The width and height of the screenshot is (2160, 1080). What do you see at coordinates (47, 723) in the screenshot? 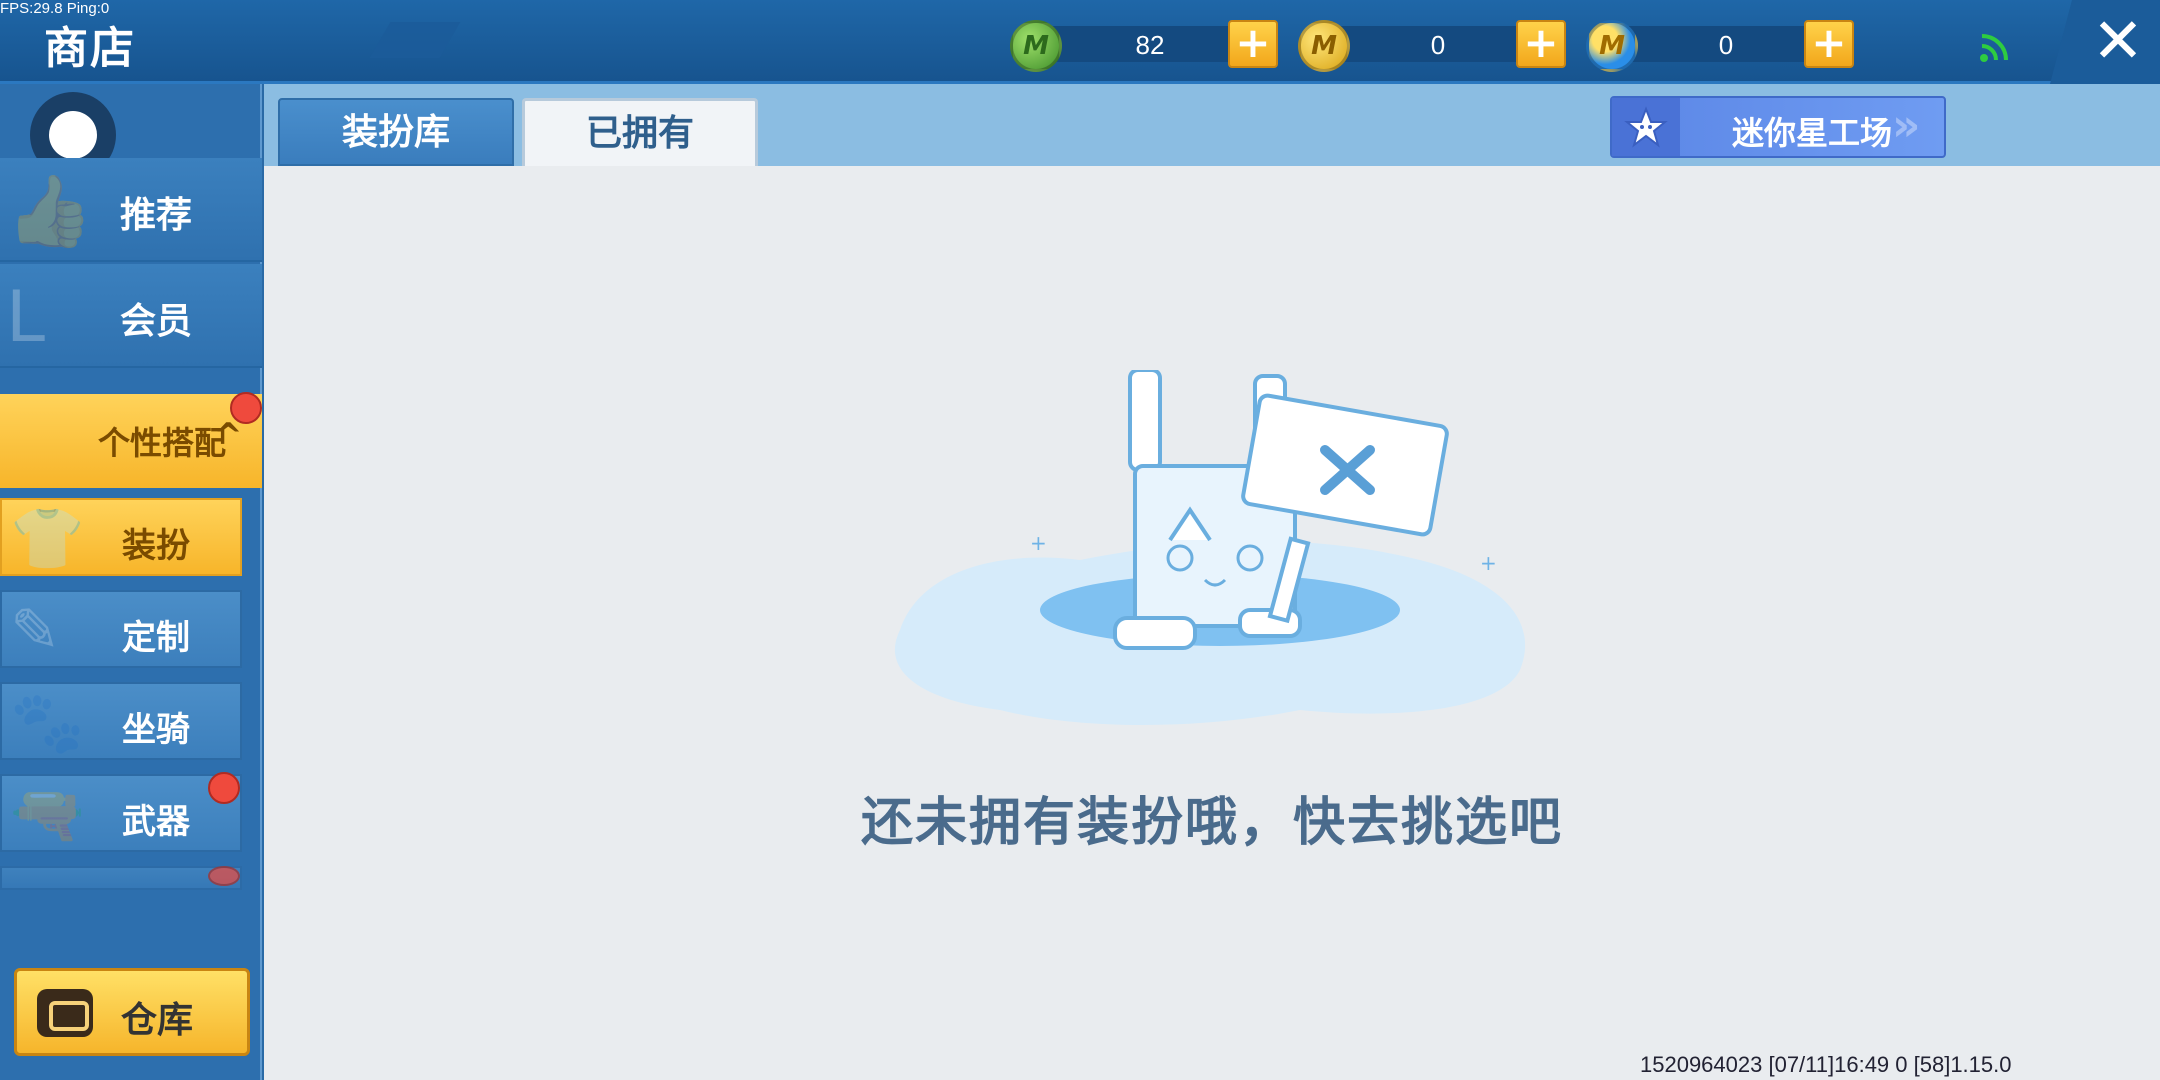
I see `mount-icon: 🐾` at bounding box center [47, 723].